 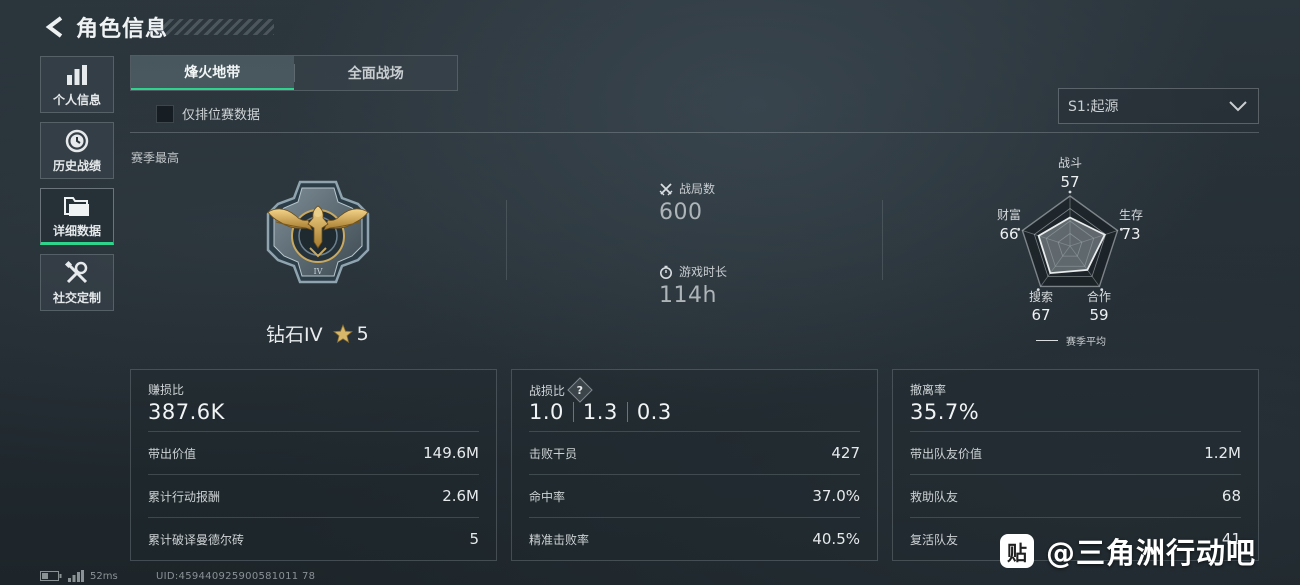 I want to click on ranked-only-filter: 仅排位赛数据, so click(x=208, y=113).